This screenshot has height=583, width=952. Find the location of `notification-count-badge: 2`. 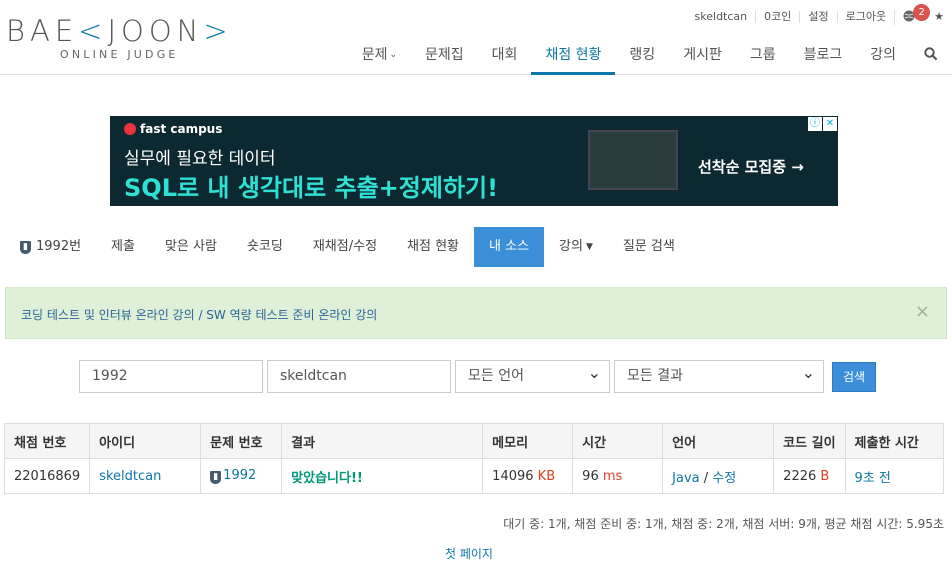

notification-count-badge: 2 is located at coordinates (922, 12).